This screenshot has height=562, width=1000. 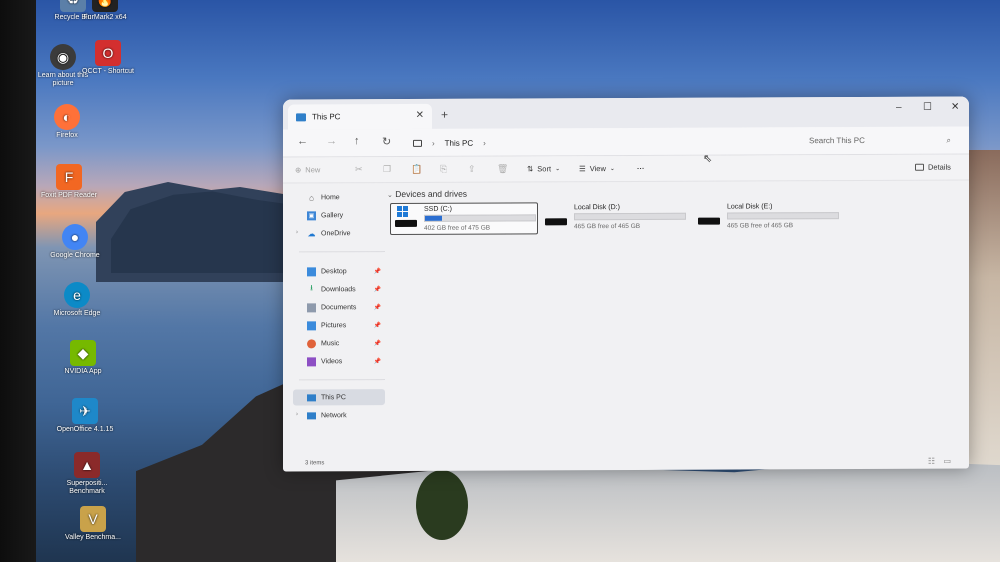 What do you see at coordinates (69, 182) in the screenshot?
I see `desktop-icon-foxit: F Foxit PDF Reader` at bounding box center [69, 182].